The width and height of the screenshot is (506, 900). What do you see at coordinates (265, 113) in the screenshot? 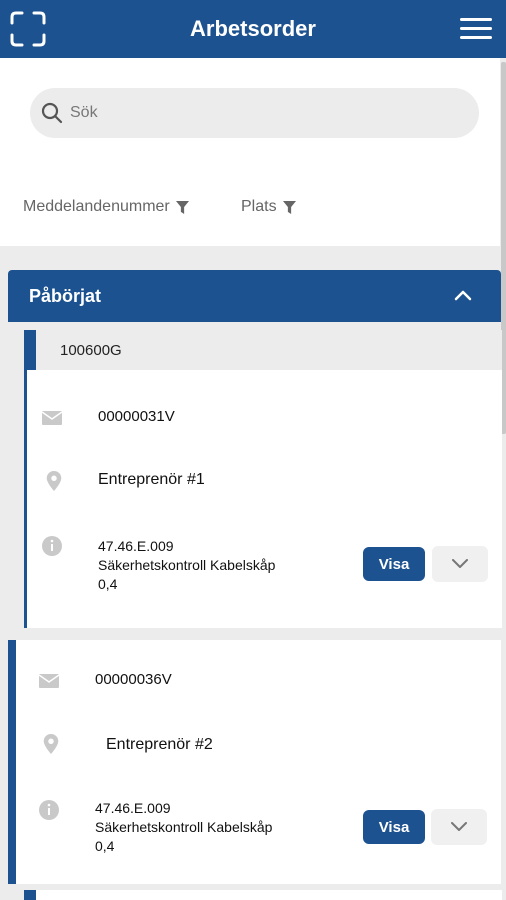
I see `search-input` at bounding box center [265, 113].